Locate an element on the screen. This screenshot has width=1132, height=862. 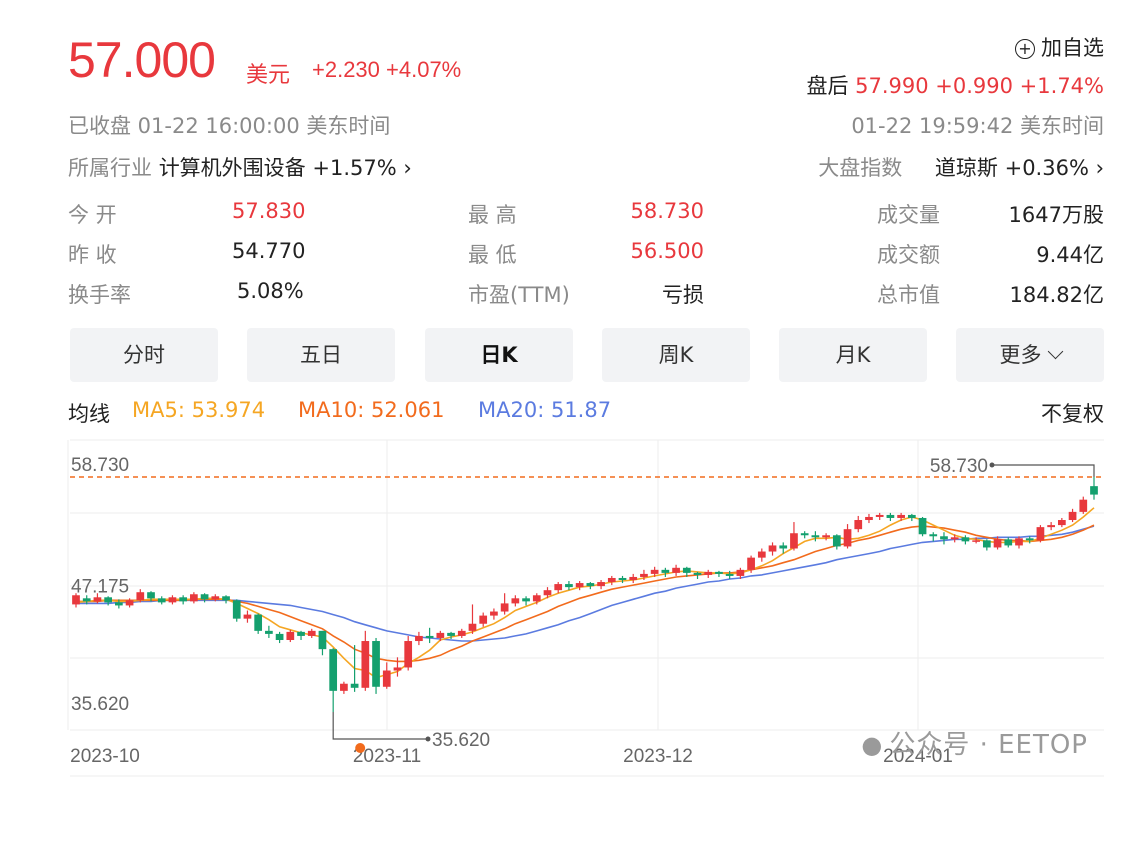
ma-legend-label: 均线 is located at coordinates (89, 414).